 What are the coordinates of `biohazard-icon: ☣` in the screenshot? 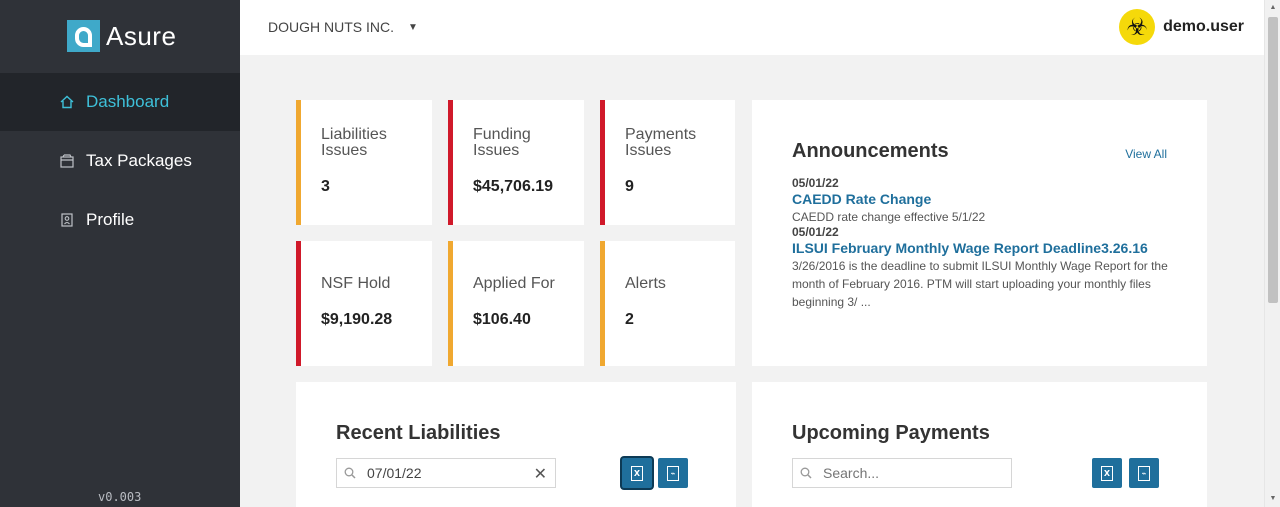 It's located at (1137, 27).